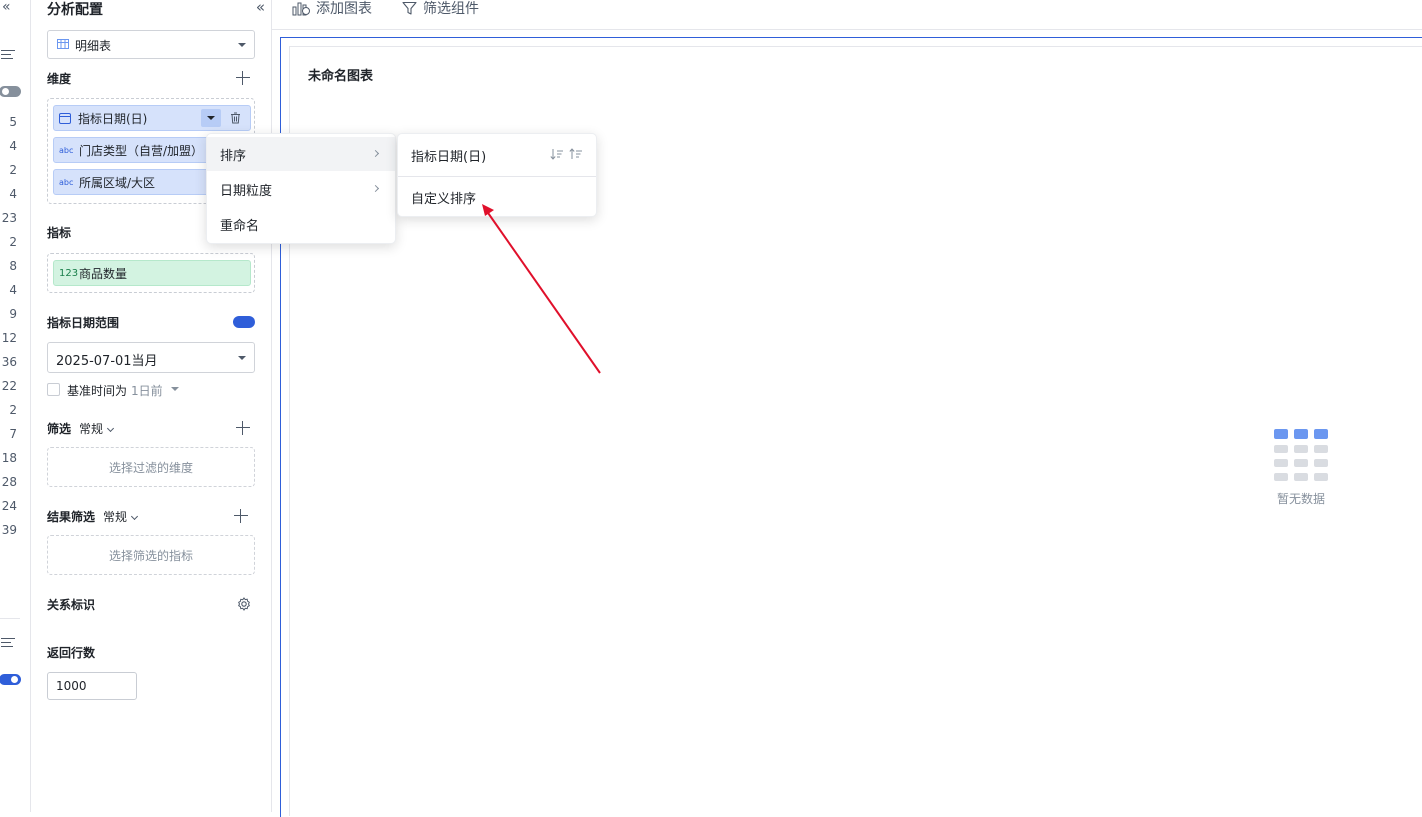  What do you see at coordinates (13, 314) in the screenshot?
I see `row-number: 9` at bounding box center [13, 314].